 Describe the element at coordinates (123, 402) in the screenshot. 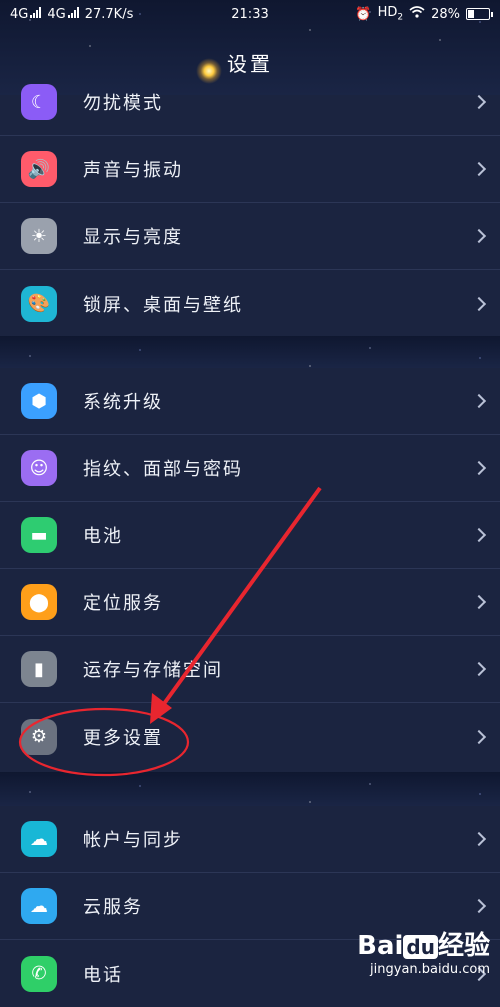

I see `settings-item-label: 系统升级` at that location.